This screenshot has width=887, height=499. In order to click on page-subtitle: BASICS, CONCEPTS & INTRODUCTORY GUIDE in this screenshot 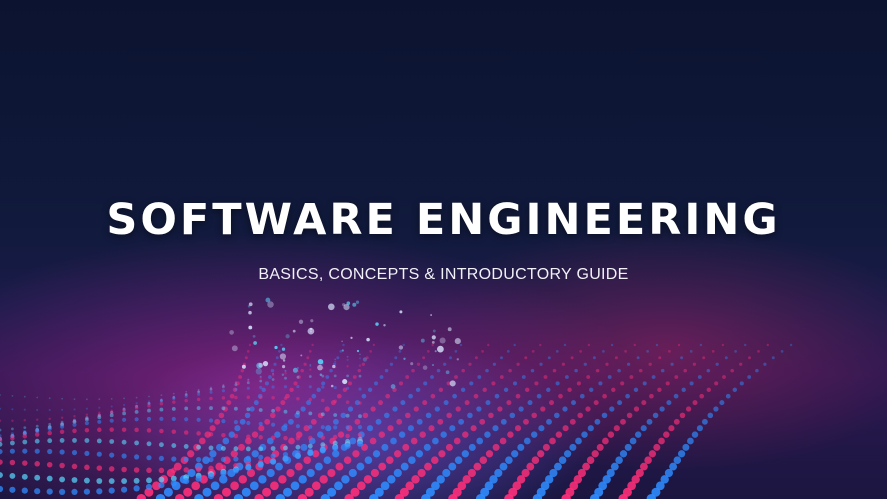, I will do `click(443, 274)`.